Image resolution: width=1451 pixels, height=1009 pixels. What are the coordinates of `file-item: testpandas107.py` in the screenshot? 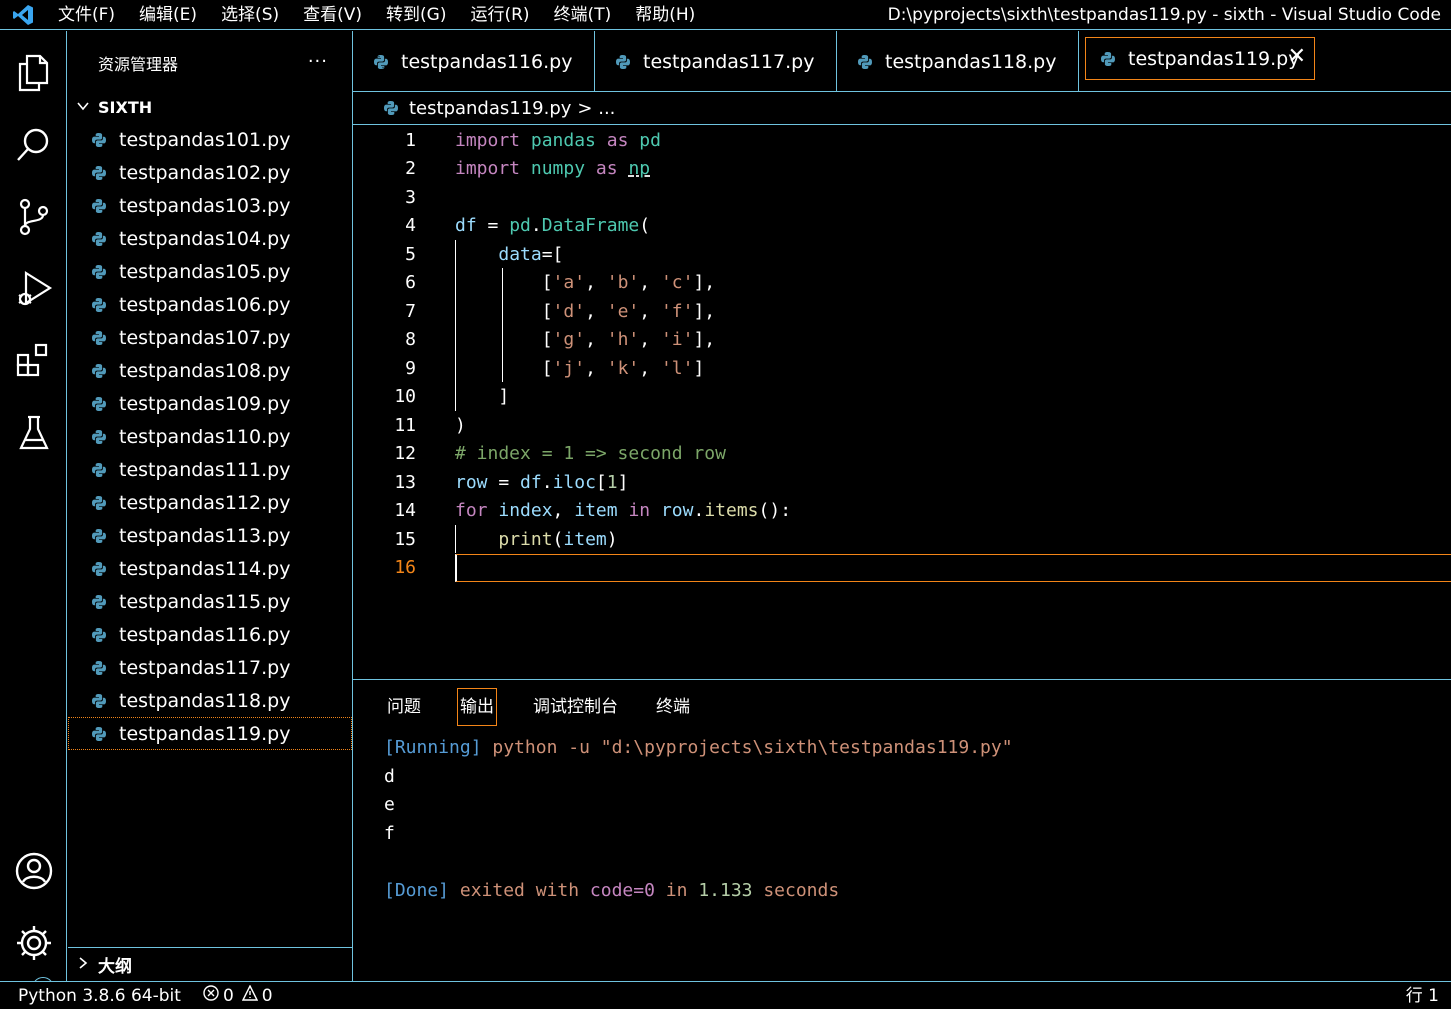 It's located at (210, 337).